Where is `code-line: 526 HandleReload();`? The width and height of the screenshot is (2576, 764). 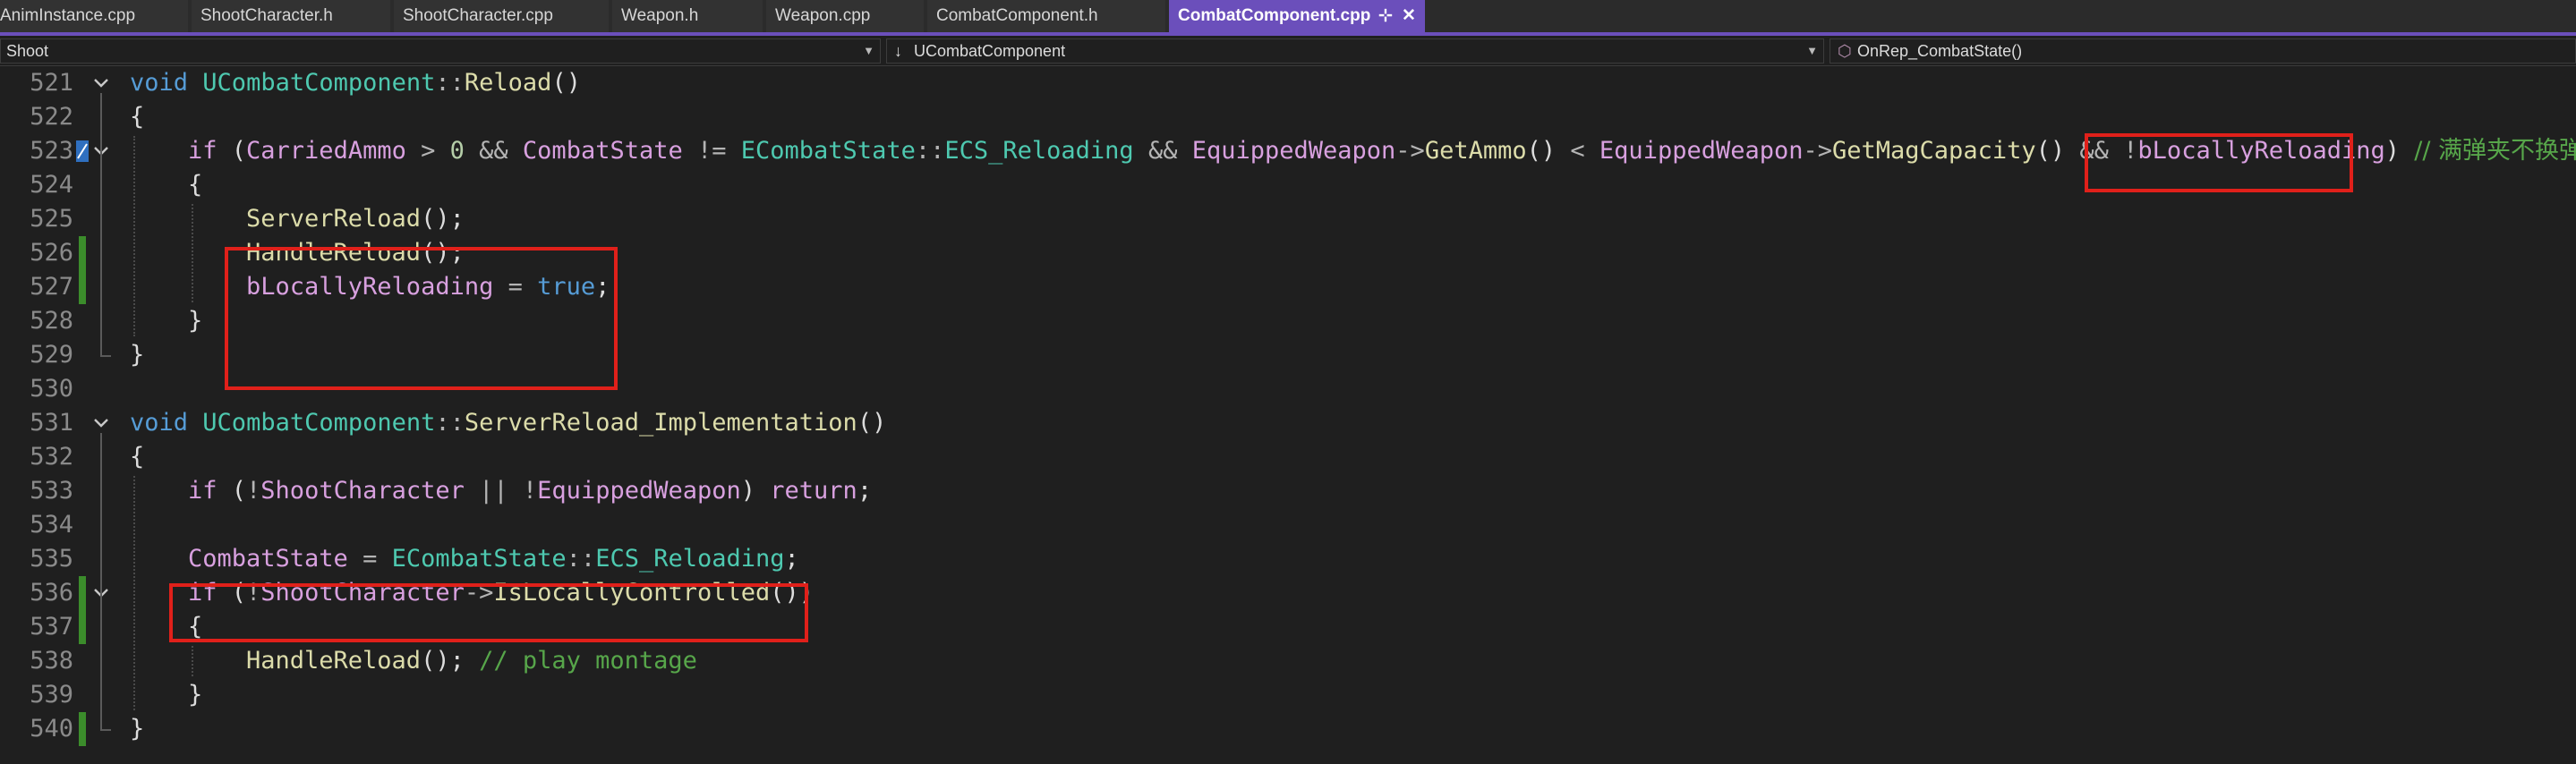 code-line: 526 HandleReload(); is located at coordinates (1288, 253).